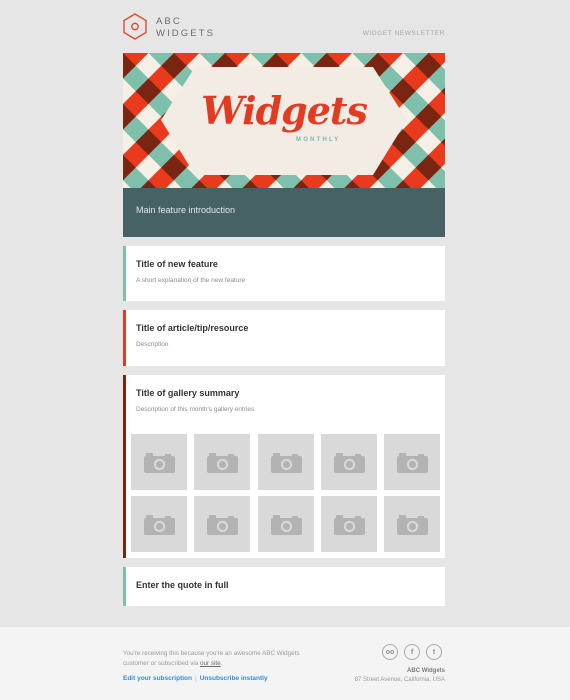 This screenshot has height=700, width=570. Describe the element at coordinates (135, 26) in the screenshot. I see `hexagon-logo-icon` at that location.